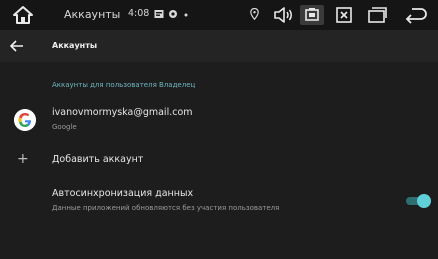 This screenshot has width=438, height=259. I want to click on screenshot-icon, so click(312, 15).